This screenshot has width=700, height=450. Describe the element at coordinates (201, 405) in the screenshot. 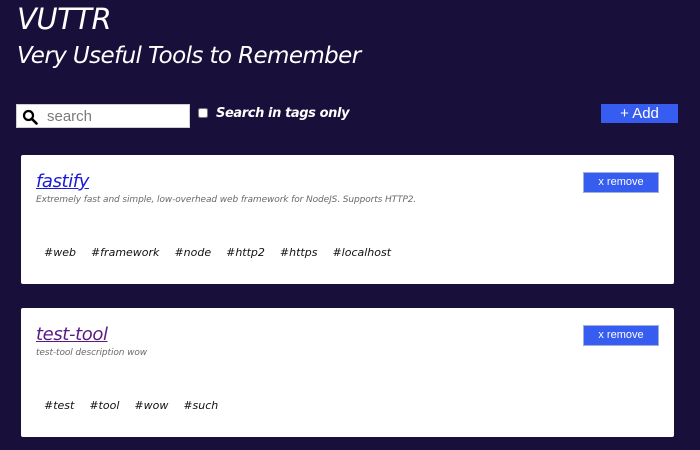

I see `tag: #such` at that location.